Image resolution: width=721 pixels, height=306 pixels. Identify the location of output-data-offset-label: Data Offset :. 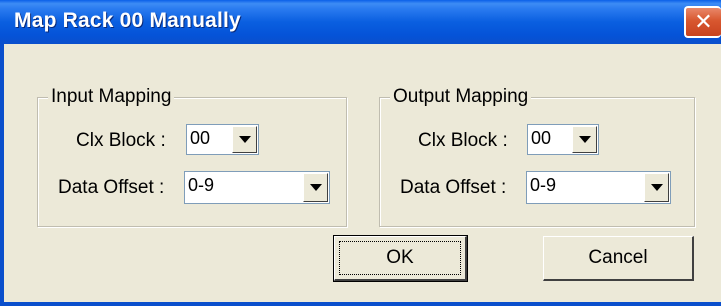
(453, 187).